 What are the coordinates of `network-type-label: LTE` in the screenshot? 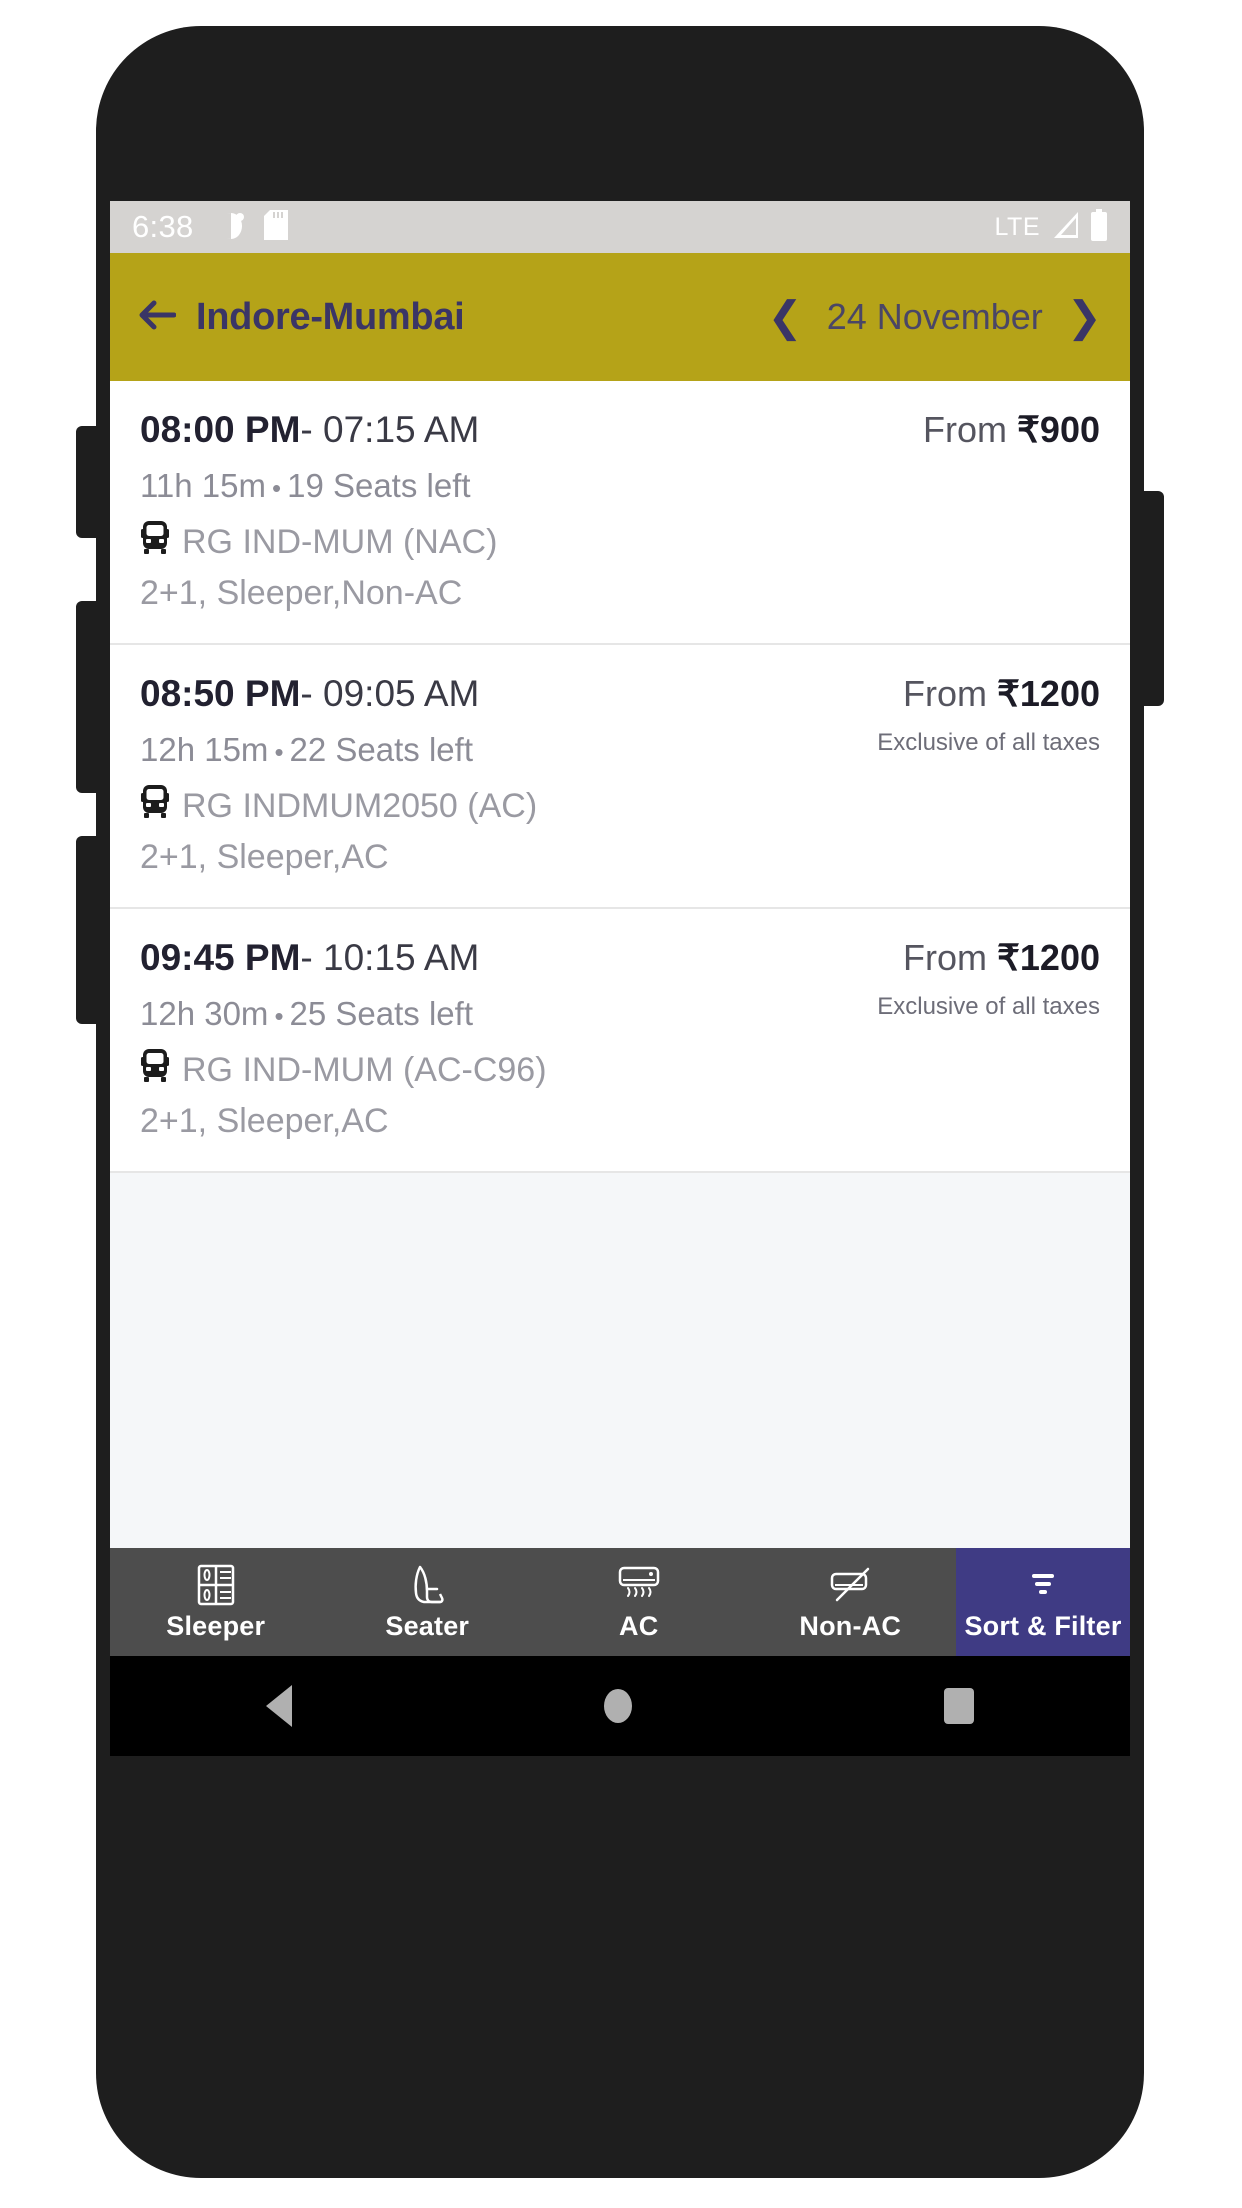 It's located at (1017, 226).